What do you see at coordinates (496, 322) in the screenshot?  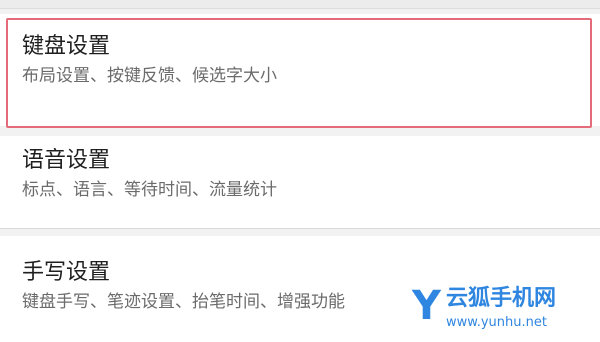 I see `watermark-url: www.yunhu.net` at bounding box center [496, 322].